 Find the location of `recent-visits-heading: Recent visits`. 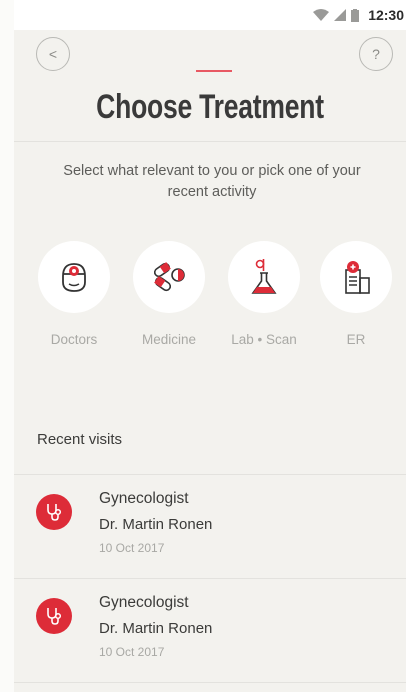

recent-visits-heading: Recent visits is located at coordinates (80, 439).